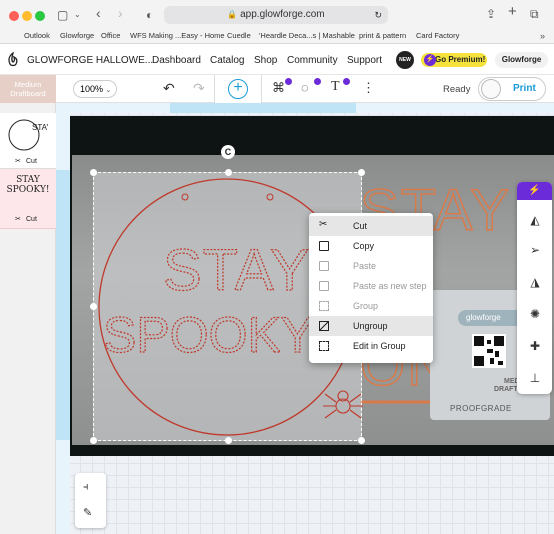 Image resolution: width=554 pixels, height=534 pixels. Describe the element at coordinates (366, 306) in the screenshot. I see `menu-item-label: Group` at that location.